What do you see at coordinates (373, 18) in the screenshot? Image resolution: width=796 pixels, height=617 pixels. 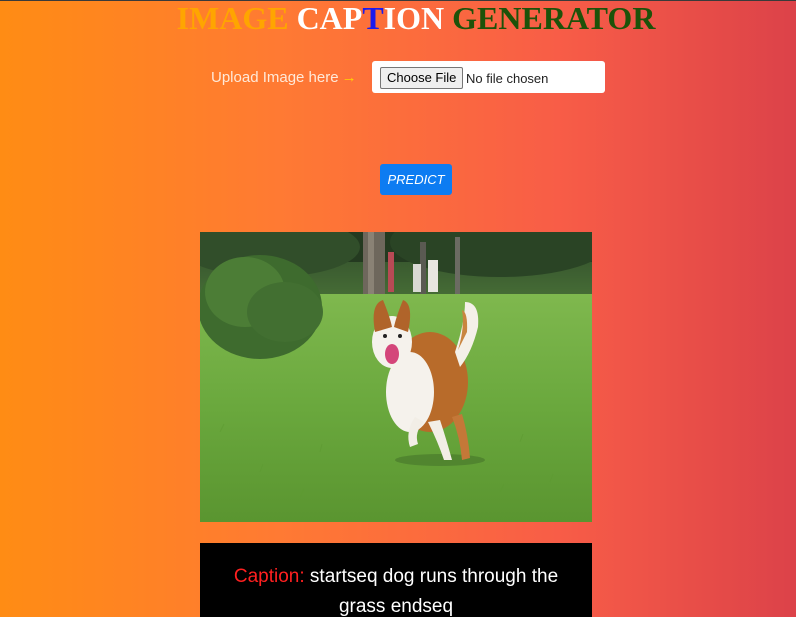 I see `title-part-t: T` at bounding box center [373, 18].